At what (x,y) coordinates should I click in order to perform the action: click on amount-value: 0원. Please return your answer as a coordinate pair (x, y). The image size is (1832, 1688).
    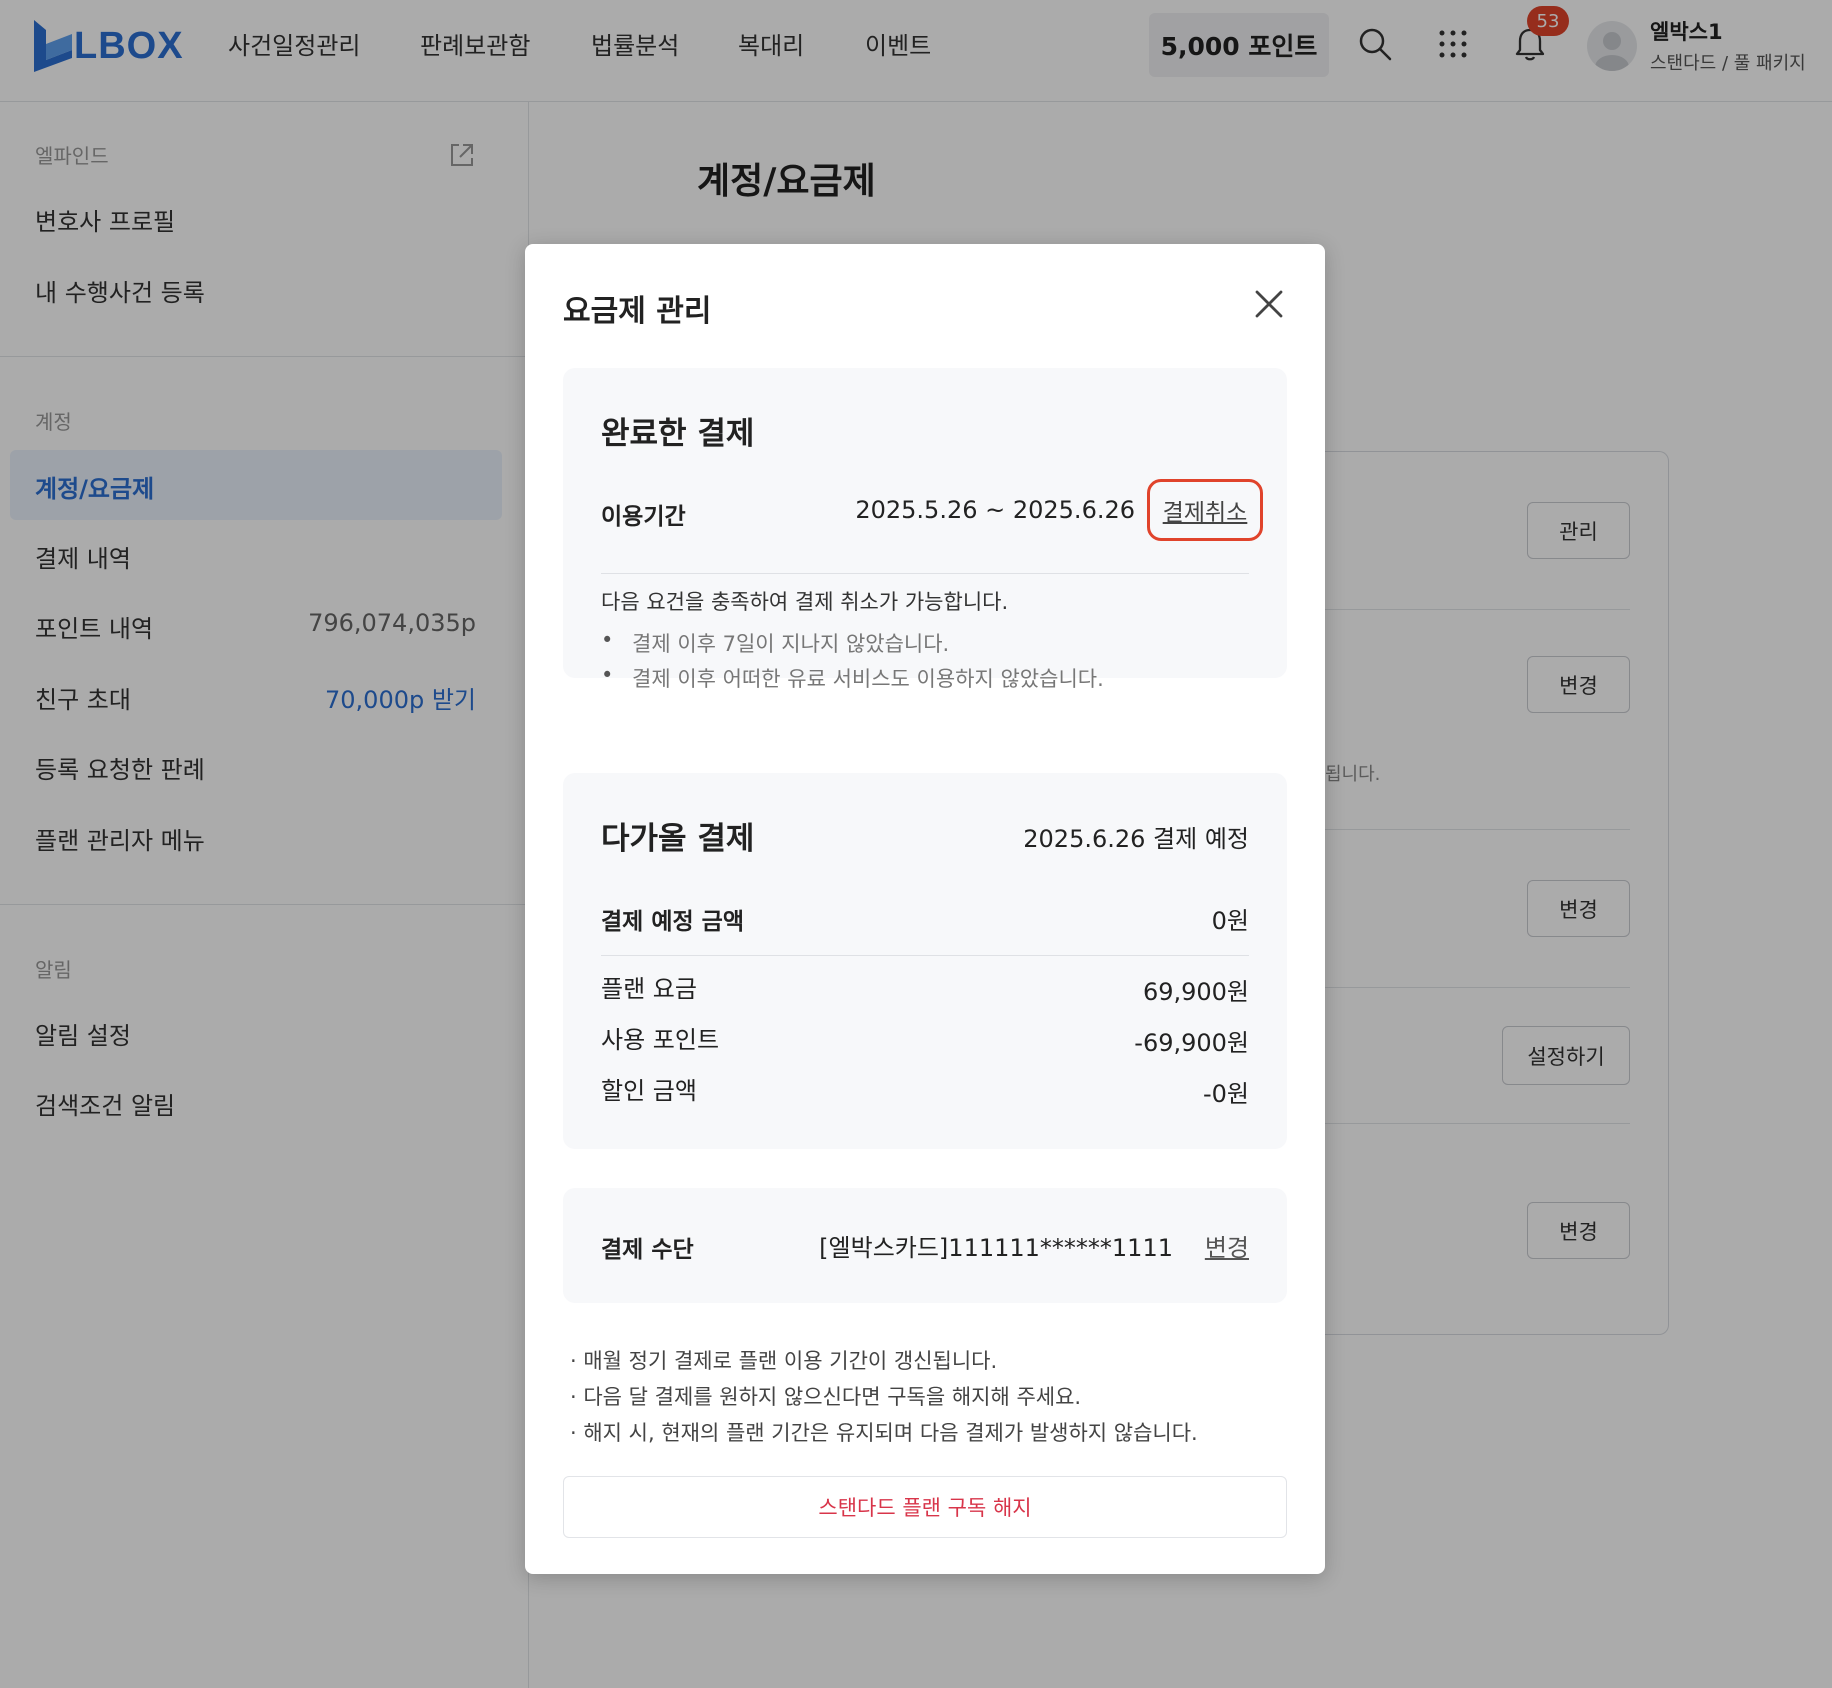
    Looking at the image, I should click on (1230, 921).